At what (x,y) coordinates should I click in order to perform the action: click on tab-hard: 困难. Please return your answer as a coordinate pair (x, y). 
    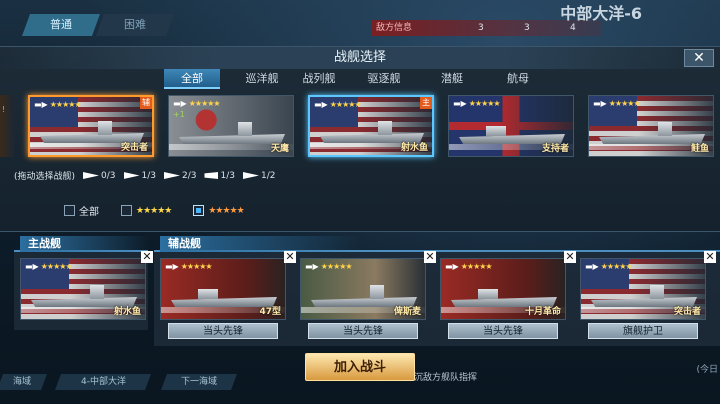
    Looking at the image, I should click on (135, 25).